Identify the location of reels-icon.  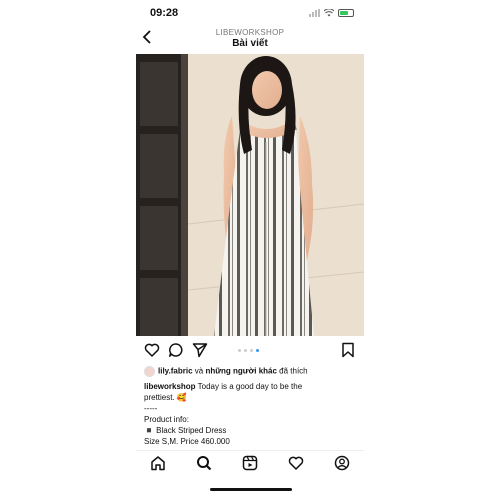
(250, 463).